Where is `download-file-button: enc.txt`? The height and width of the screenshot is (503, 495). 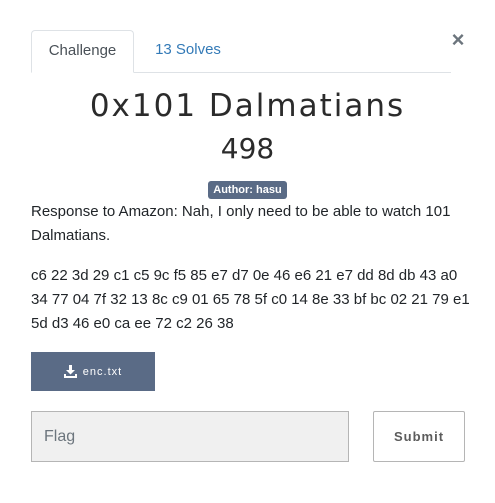
download-file-button: enc.txt is located at coordinates (93, 371).